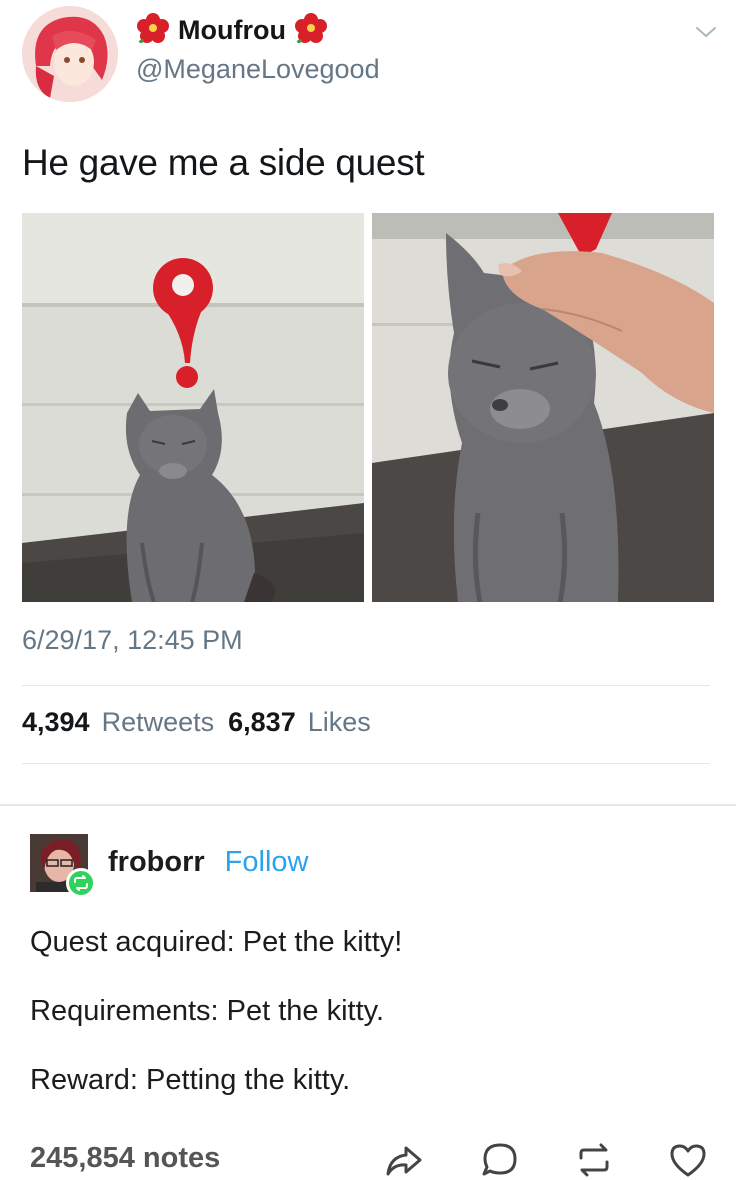 The height and width of the screenshot is (1180, 736). Describe the element at coordinates (366, 763) in the screenshot. I see `tweet-divider-bottom` at that location.